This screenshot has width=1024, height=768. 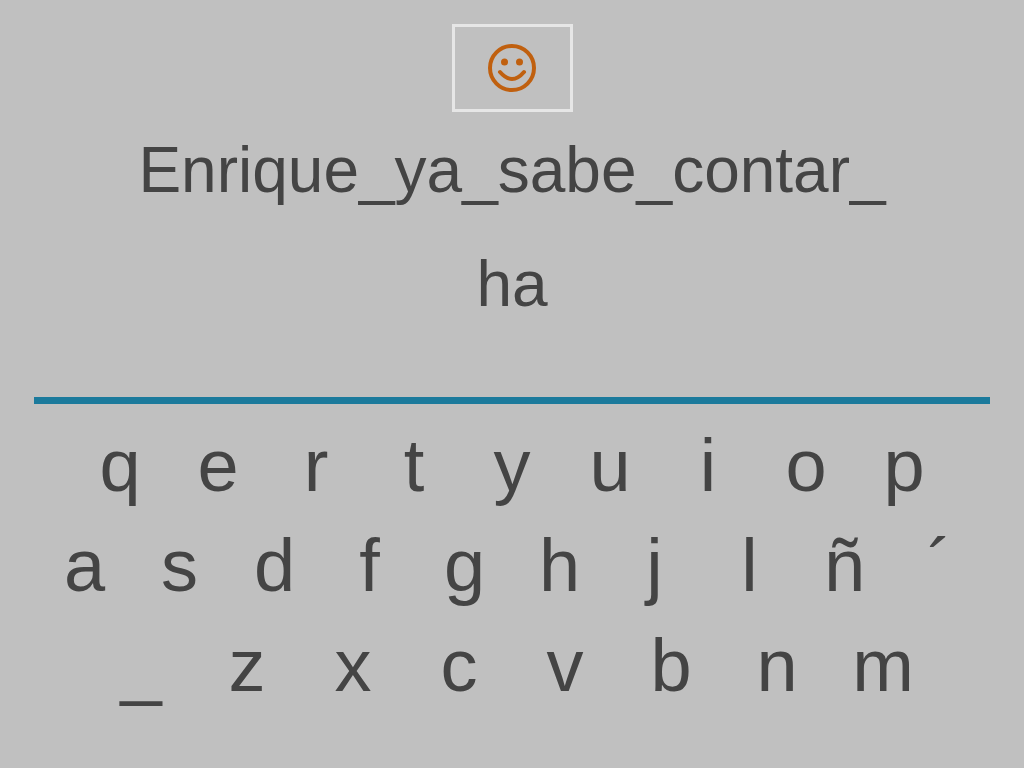 What do you see at coordinates (218, 466) in the screenshot?
I see `key-button: e` at bounding box center [218, 466].